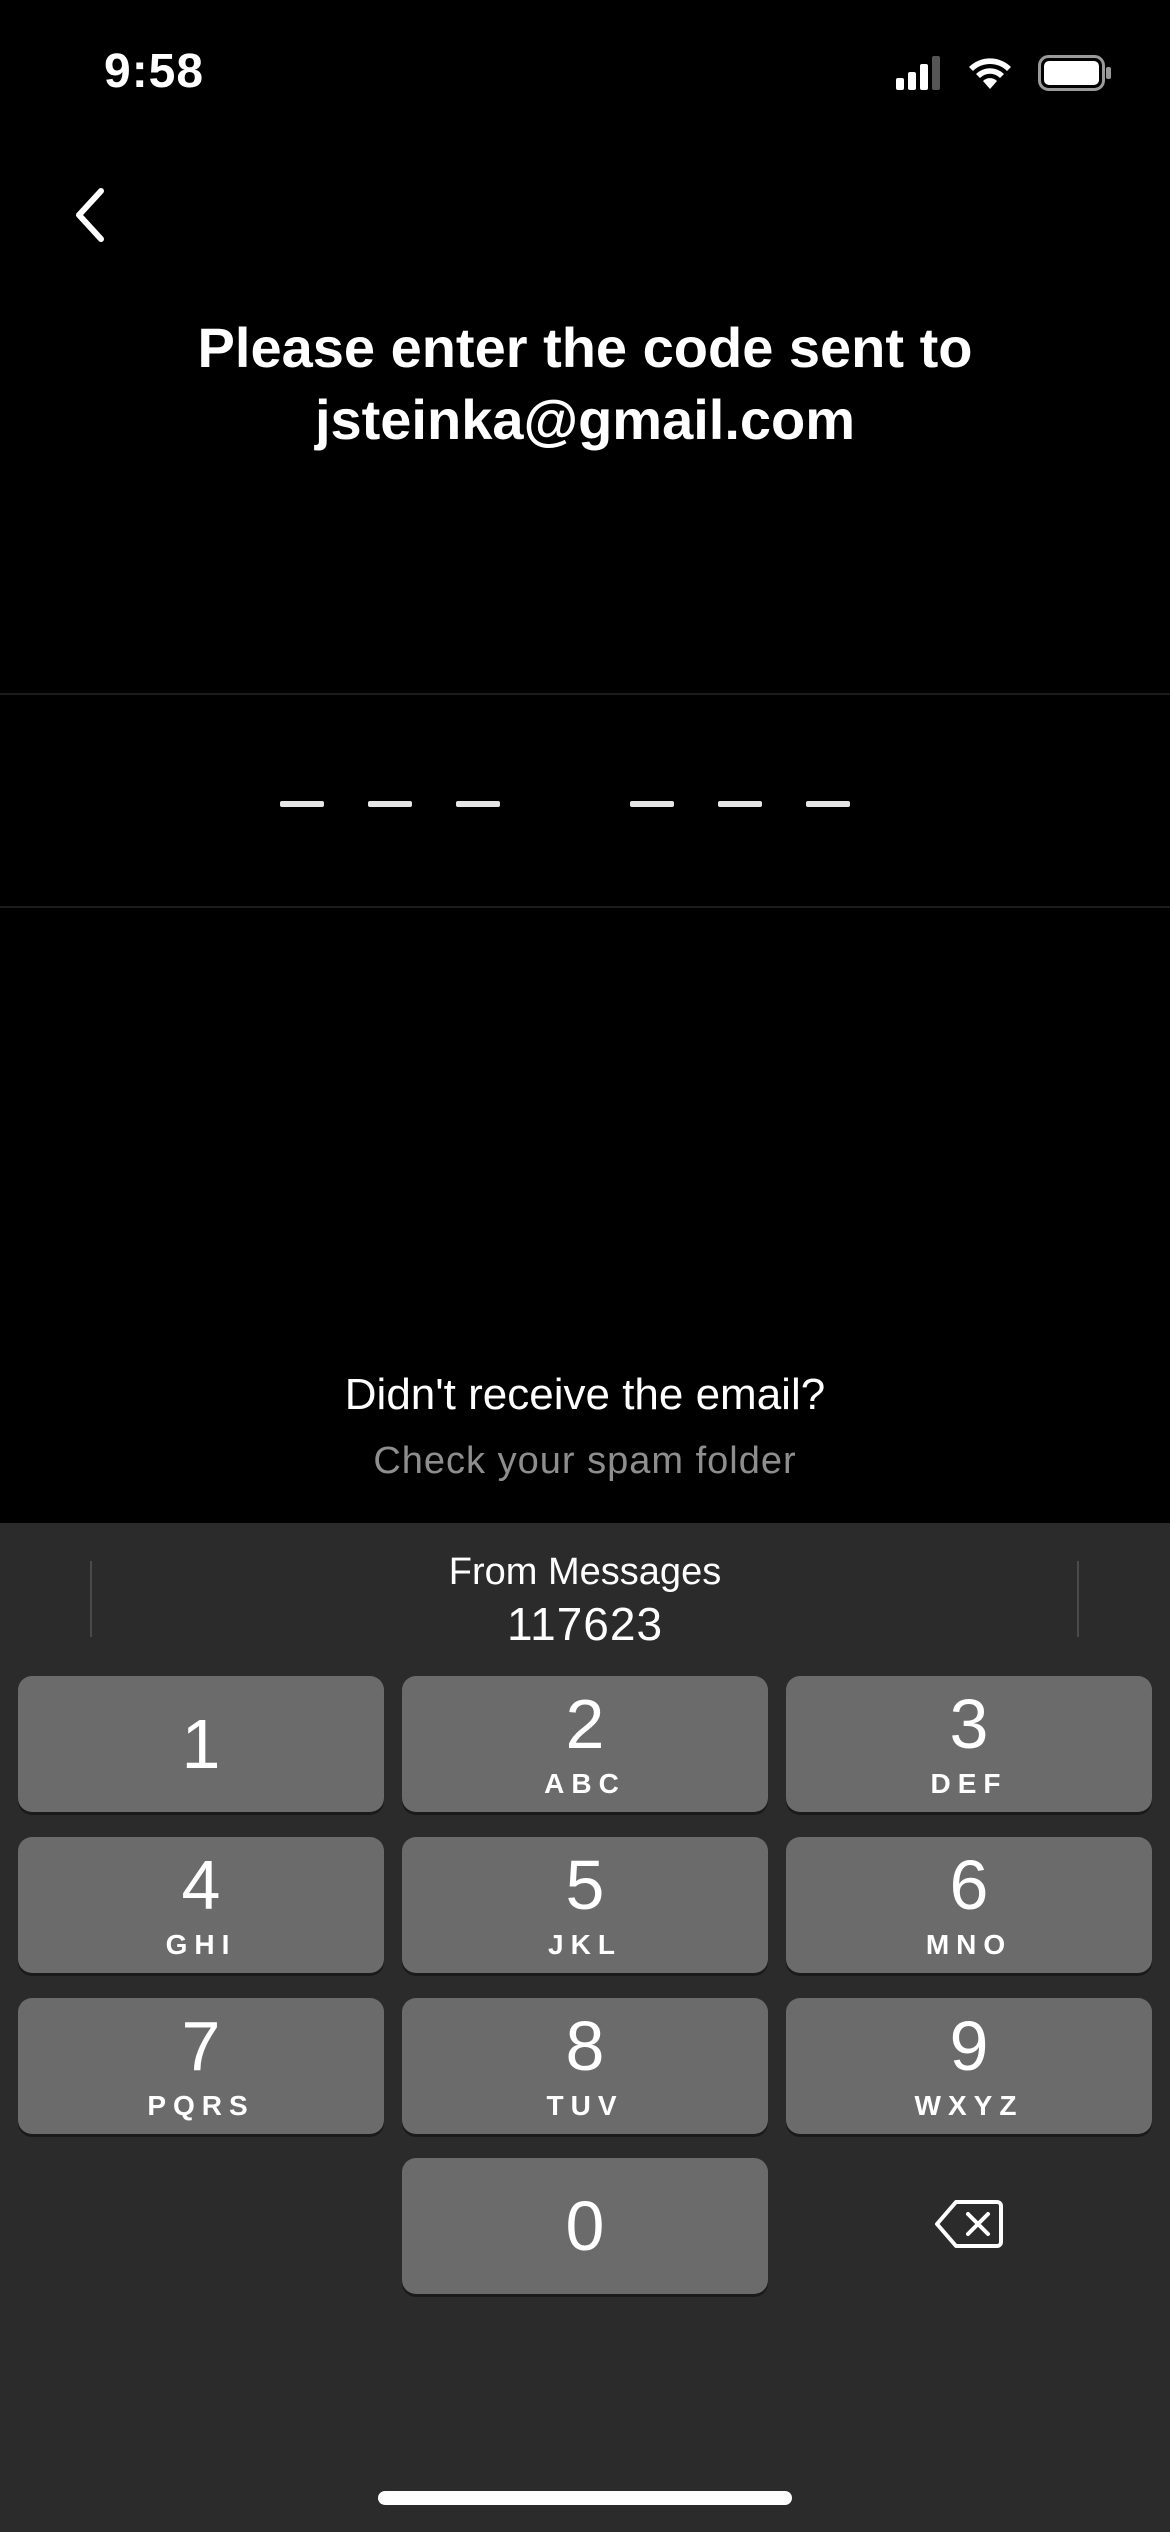 This screenshot has height=2532, width=1170. Describe the element at coordinates (201, 2046) in the screenshot. I see `key-digit: 7` at that location.